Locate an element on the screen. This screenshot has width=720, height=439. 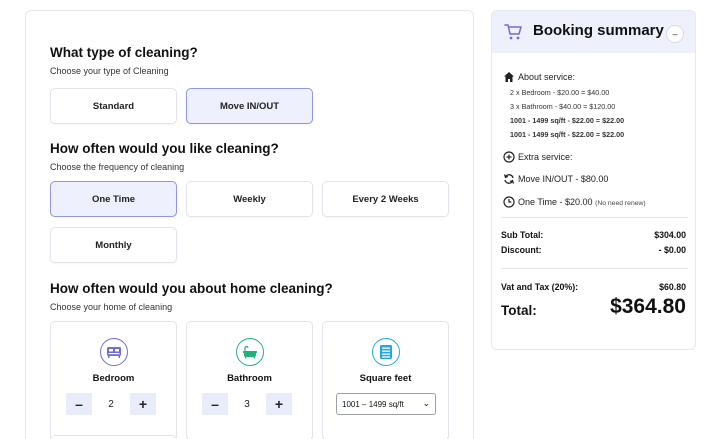
subtotal-value: $304.00 is located at coordinates (670, 235).